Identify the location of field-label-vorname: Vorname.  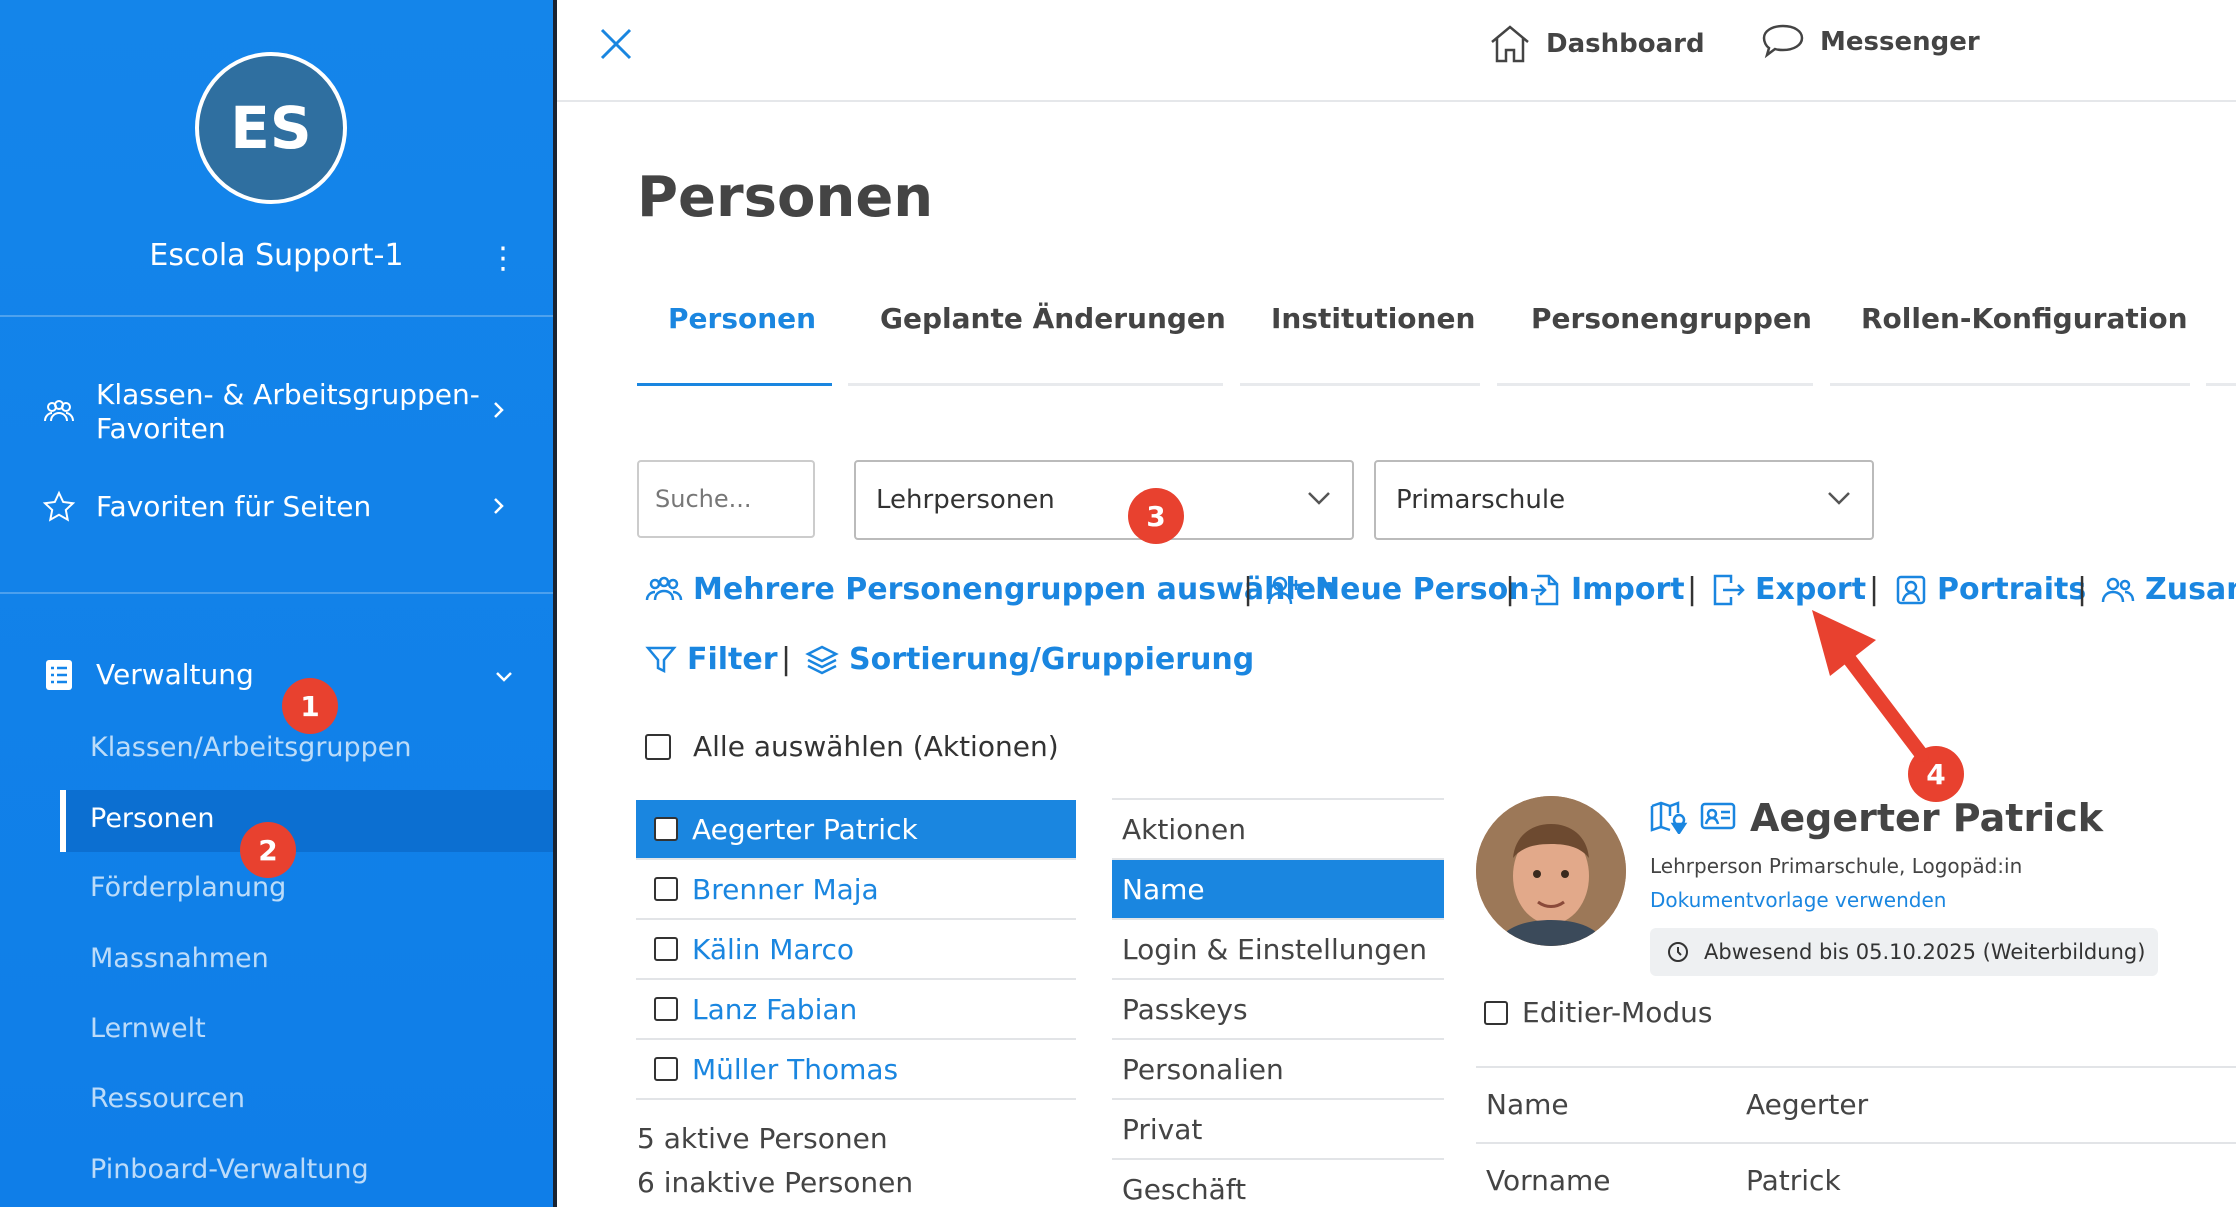
(1548, 1180).